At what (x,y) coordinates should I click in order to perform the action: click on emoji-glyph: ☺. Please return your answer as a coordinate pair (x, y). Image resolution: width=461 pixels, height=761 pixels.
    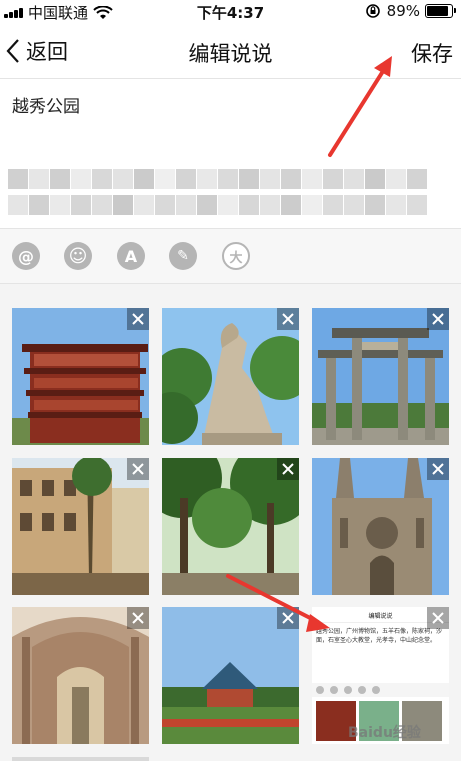
    Looking at the image, I should click on (78, 256).